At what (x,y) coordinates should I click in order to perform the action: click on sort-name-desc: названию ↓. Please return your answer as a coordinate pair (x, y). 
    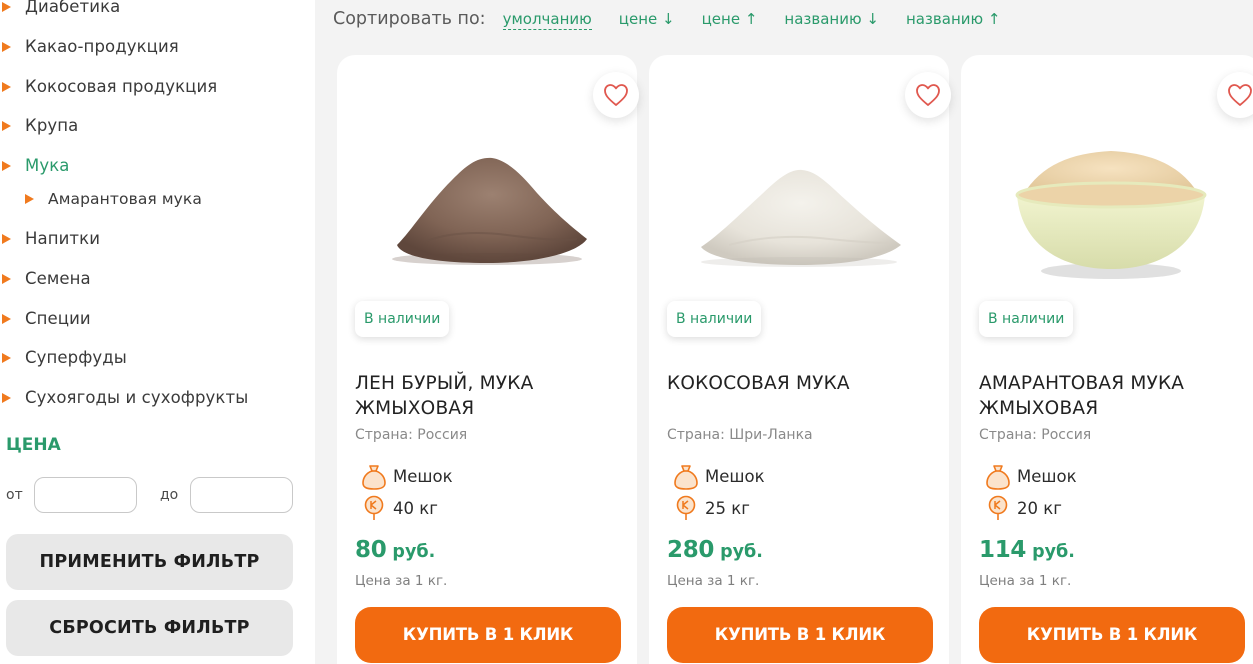
    Looking at the image, I should click on (831, 19).